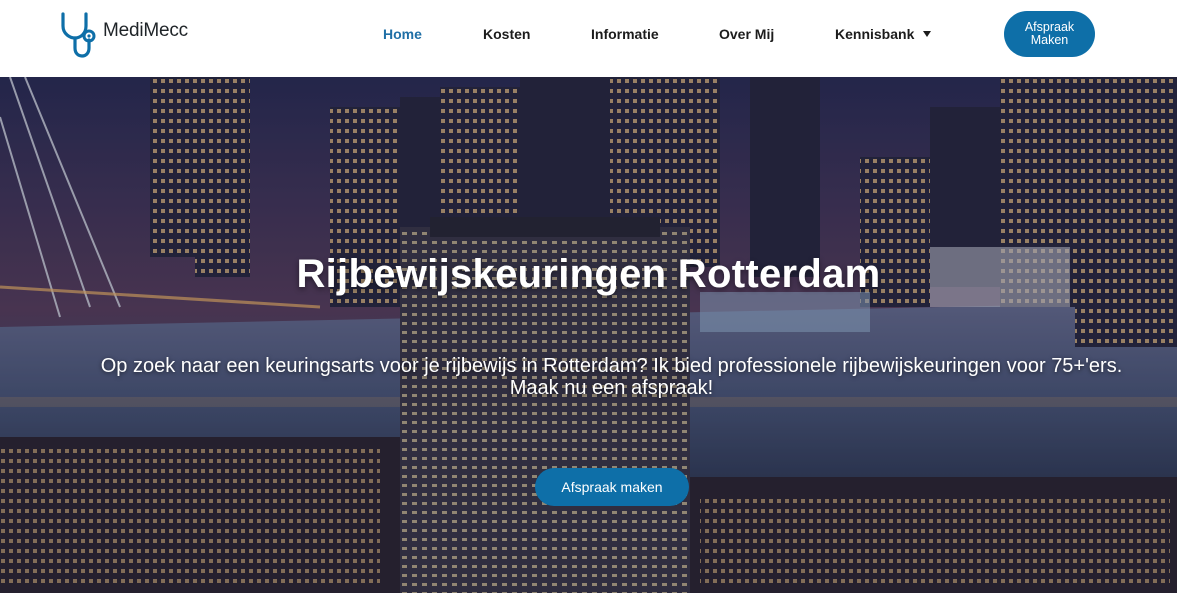 The image size is (1177, 593). What do you see at coordinates (588, 274) in the screenshot?
I see `hero-title: Rijbewijskeuringen Rotterdam` at bounding box center [588, 274].